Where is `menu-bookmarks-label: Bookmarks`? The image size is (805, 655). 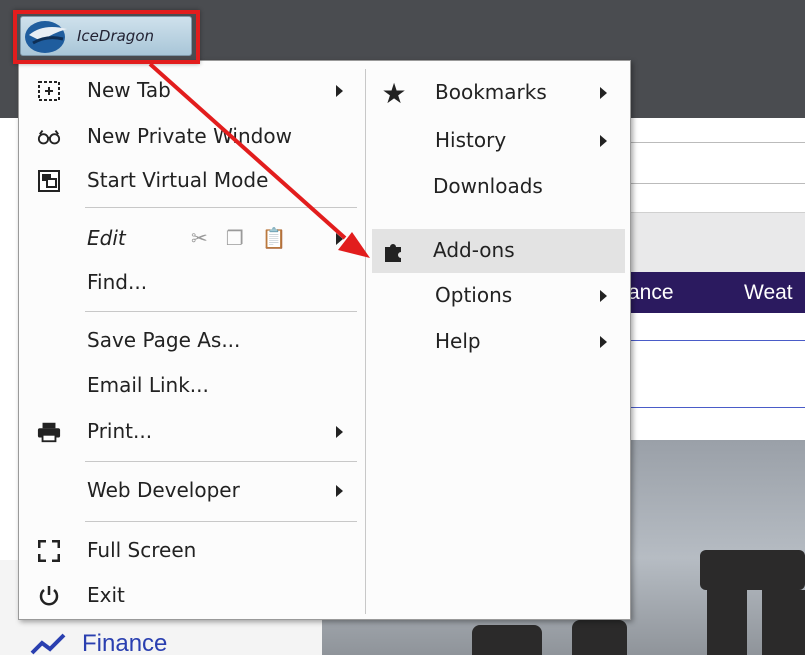 menu-bookmarks-label: Bookmarks is located at coordinates (491, 92).